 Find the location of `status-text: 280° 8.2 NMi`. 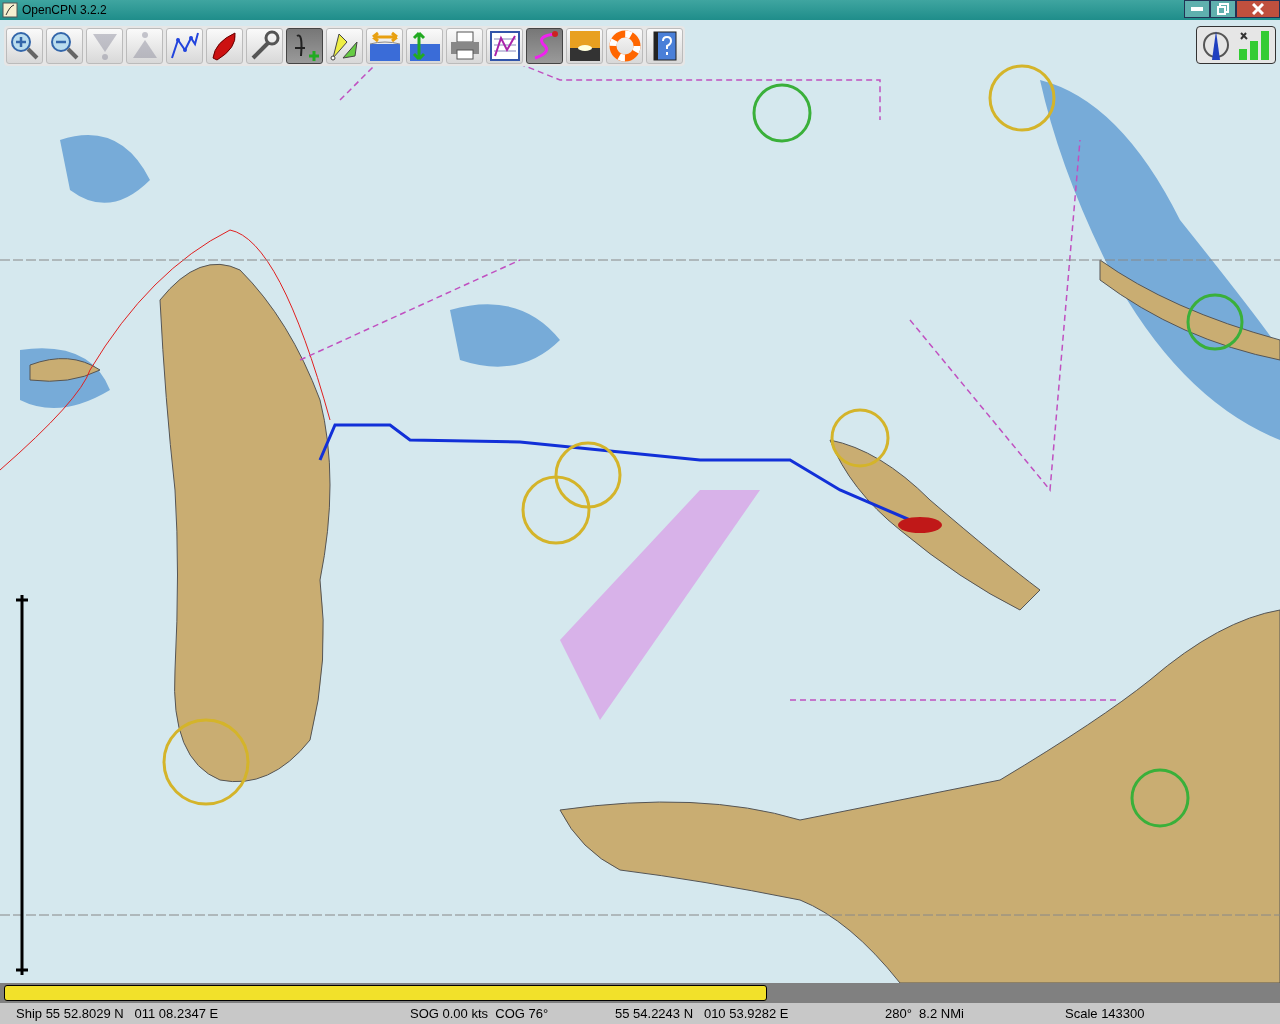

status-text: 280° 8.2 NMi is located at coordinates (924, 1013).